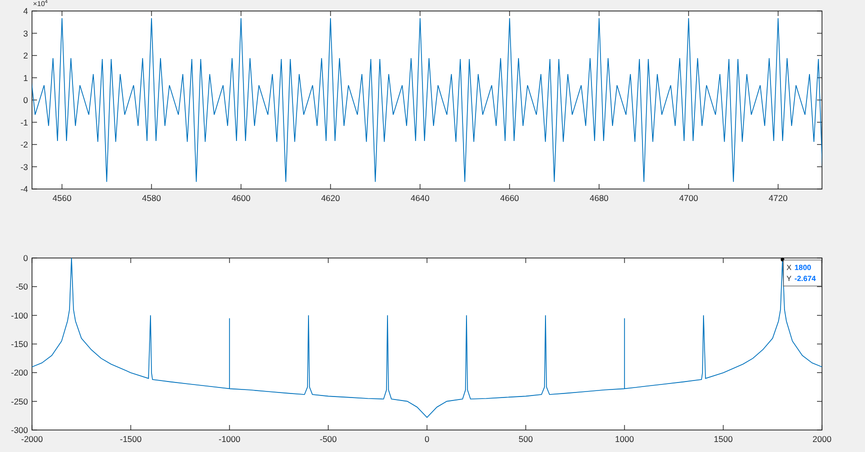 Image resolution: width=865 pixels, height=452 pixels. What do you see at coordinates (599, 198) in the screenshot?
I see `tick-label: 4680` at bounding box center [599, 198].